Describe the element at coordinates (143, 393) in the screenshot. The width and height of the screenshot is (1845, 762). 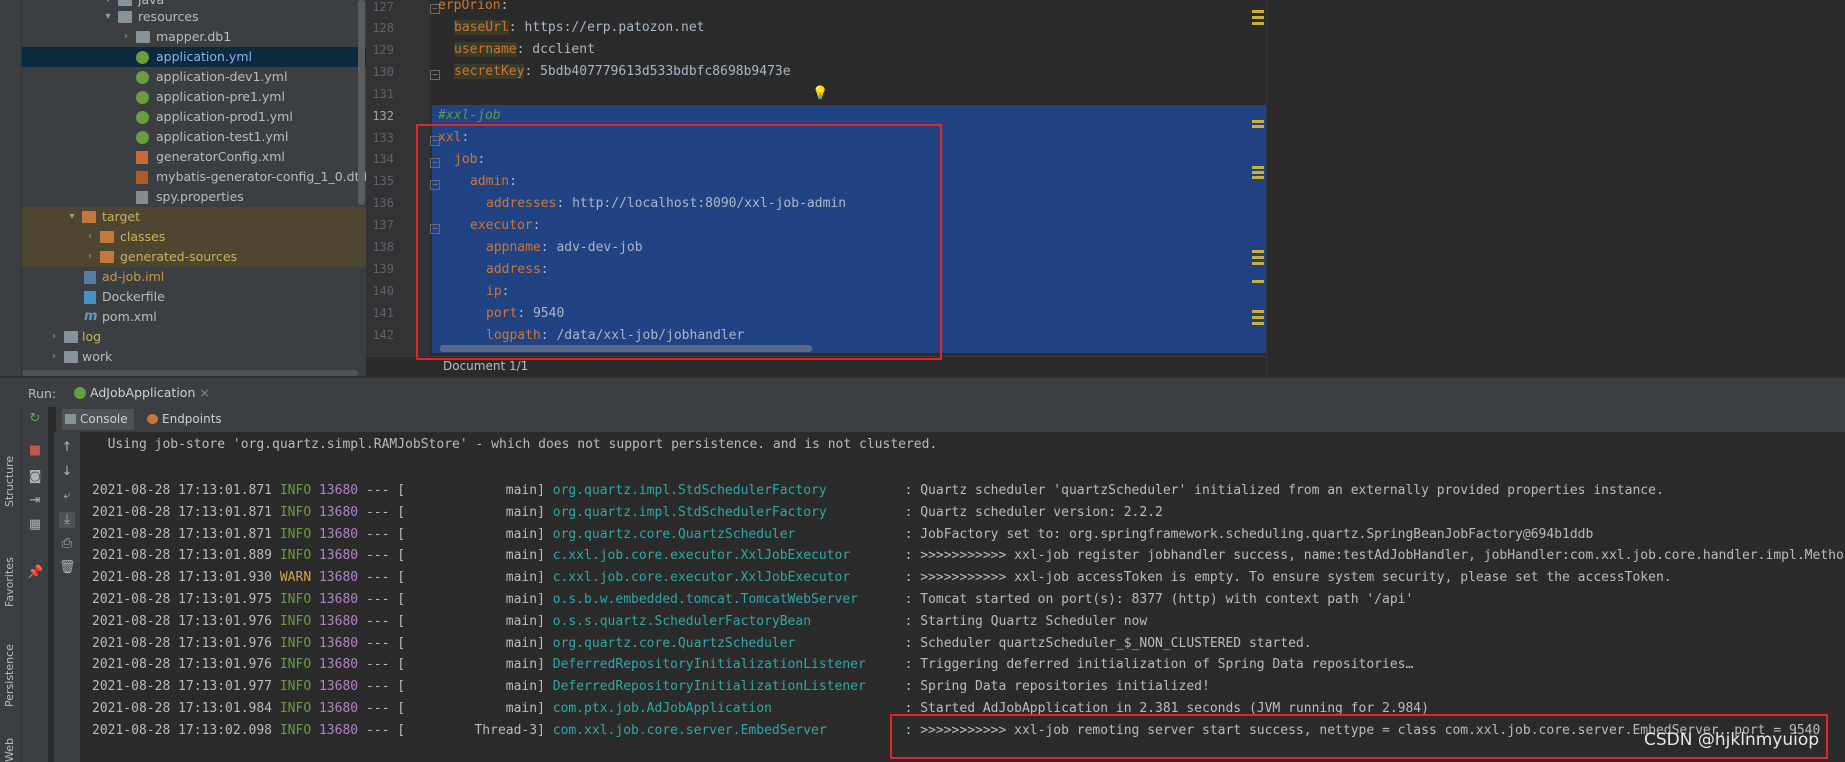
I see `run-tab-adjobapplication: AdJobApplication ×` at that location.